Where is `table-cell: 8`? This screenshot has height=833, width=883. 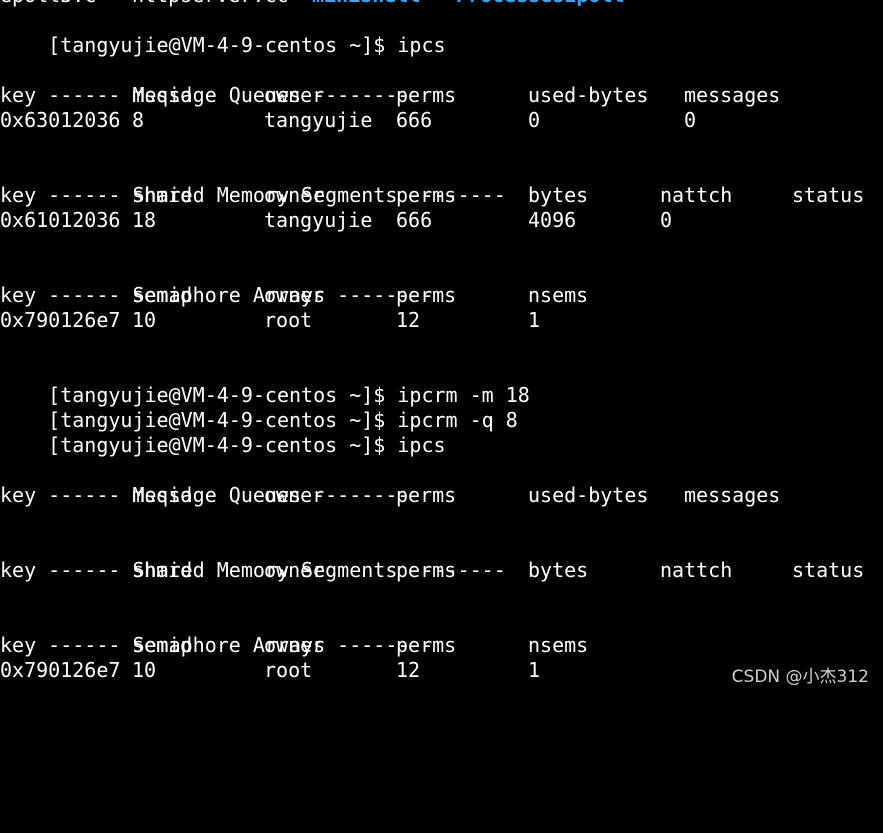 table-cell: 8 is located at coordinates (138, 120).